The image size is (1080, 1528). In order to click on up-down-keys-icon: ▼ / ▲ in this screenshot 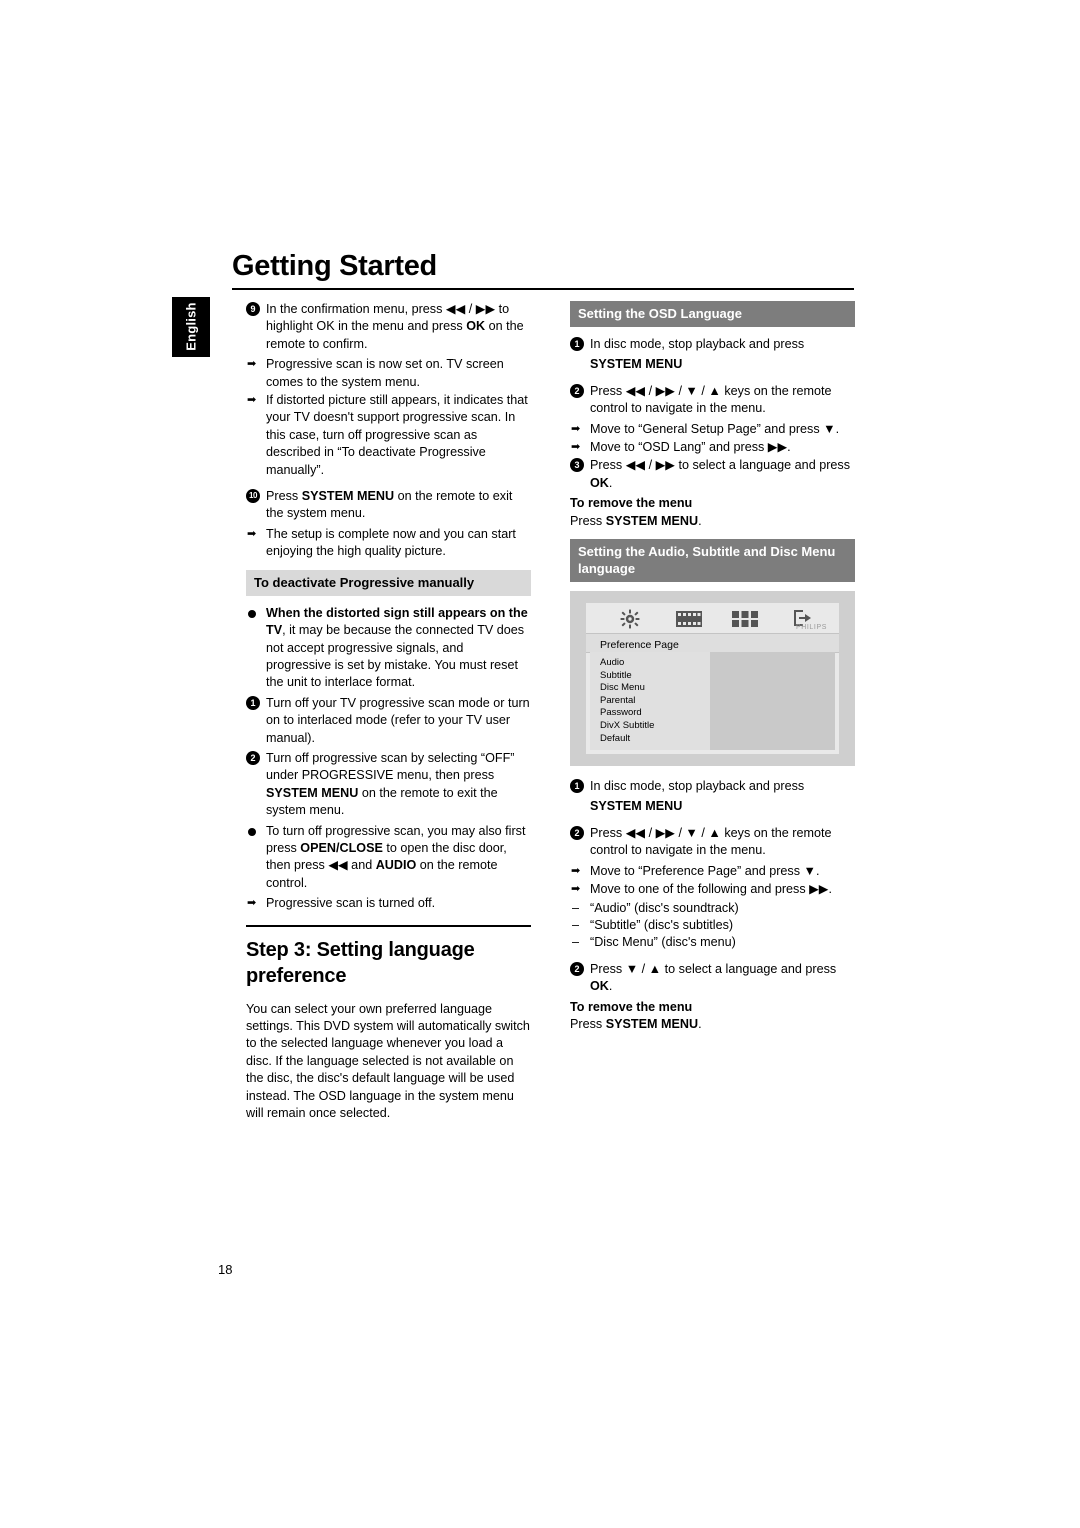, I will do `click(643, 968)`.